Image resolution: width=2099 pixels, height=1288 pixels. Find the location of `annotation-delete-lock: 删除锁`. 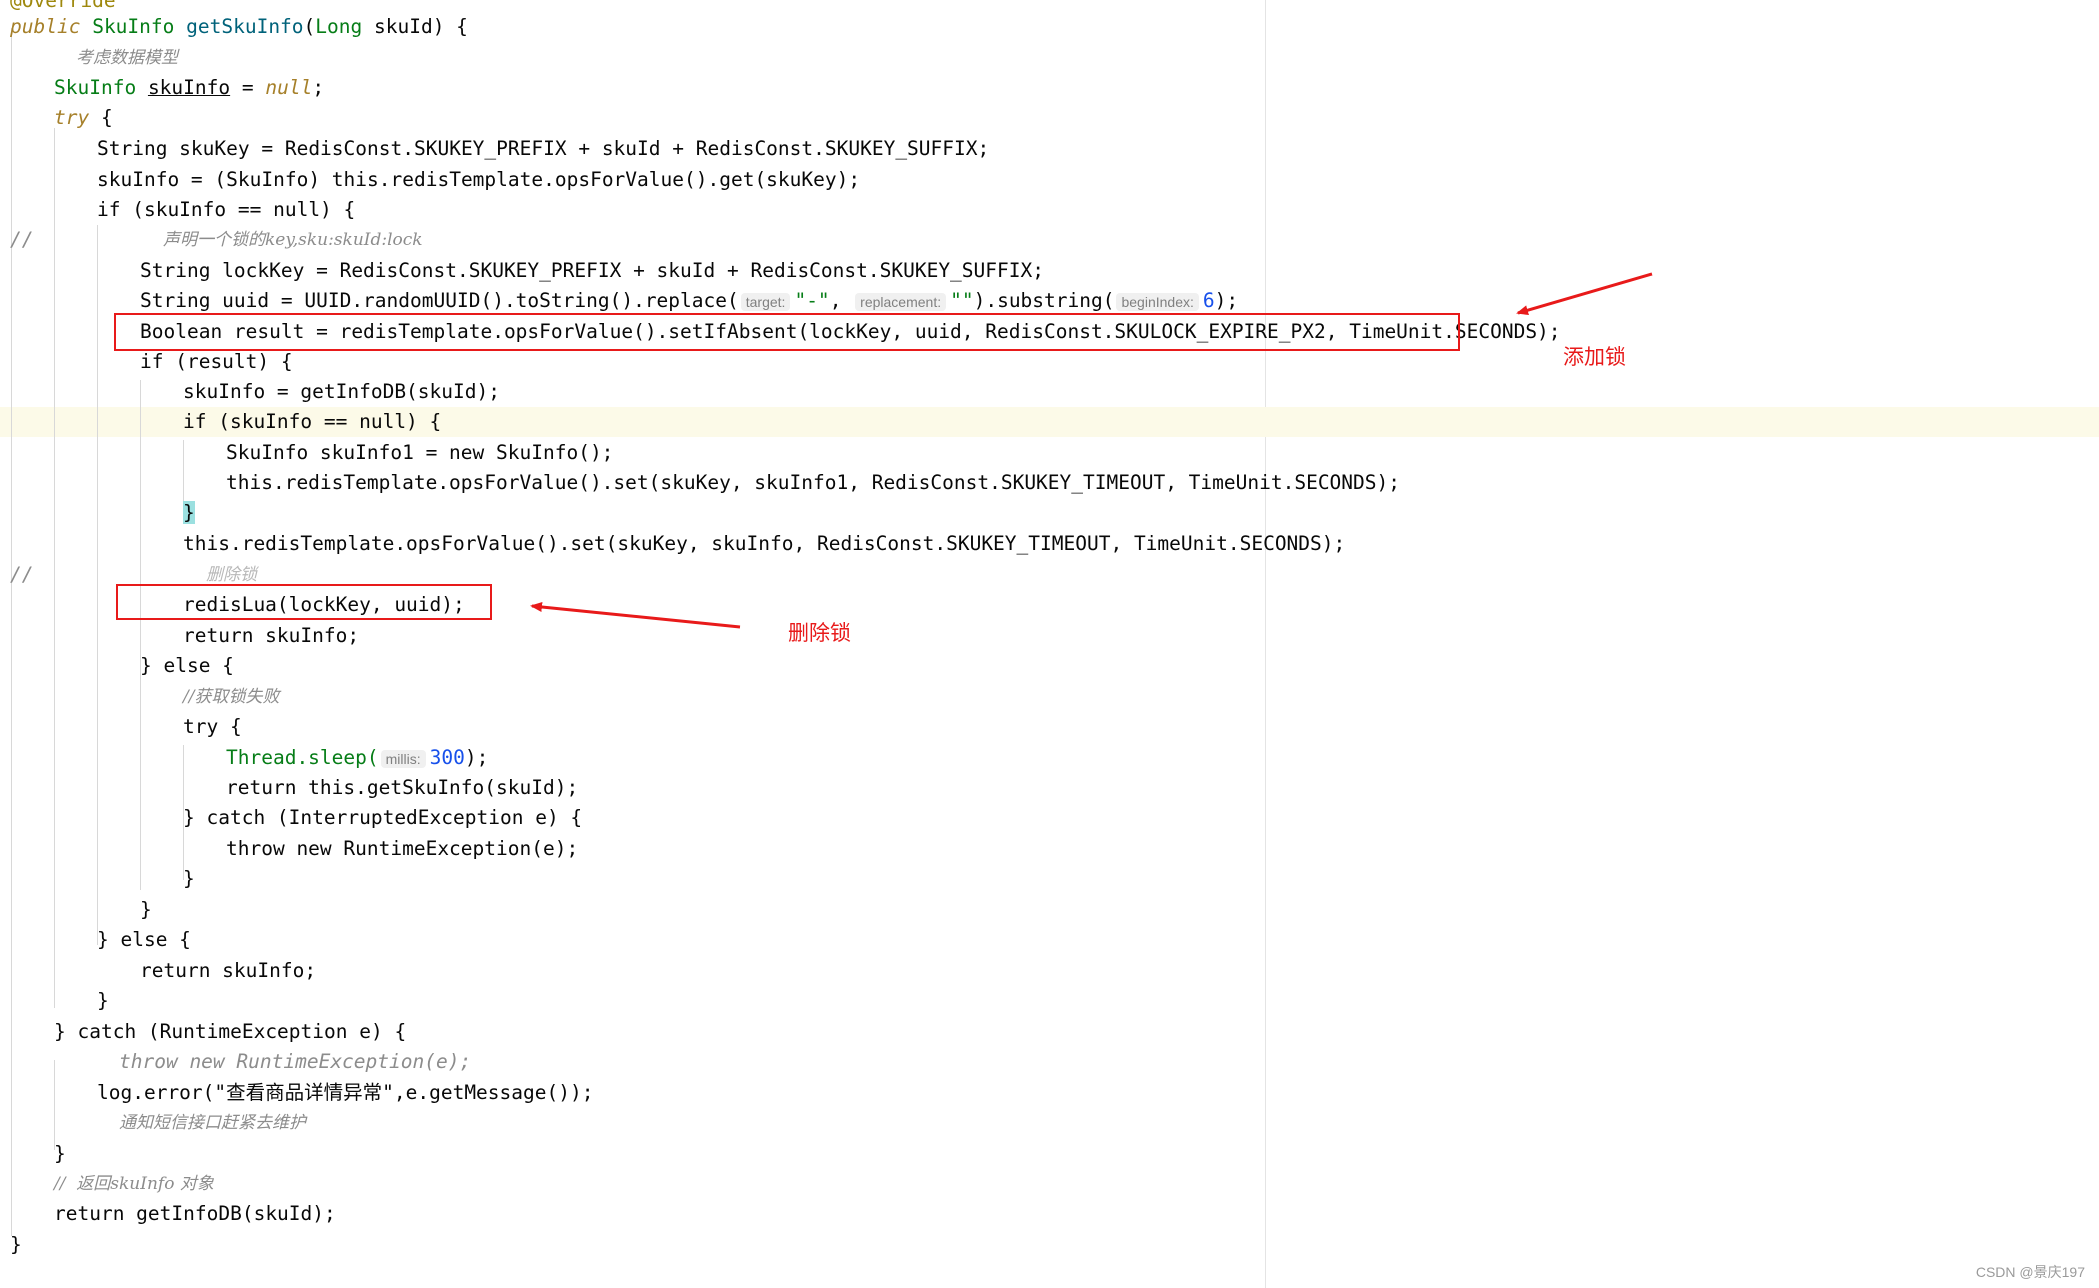

annotation-delete-lock: 删除锁 is located at coordinates (819, 633).